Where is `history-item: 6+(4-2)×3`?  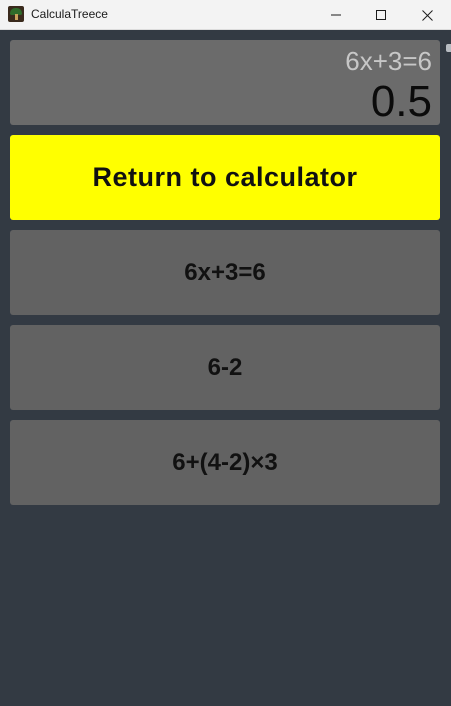 history-item: 6+(4-2)×3 is located at coordinates (225, 462).